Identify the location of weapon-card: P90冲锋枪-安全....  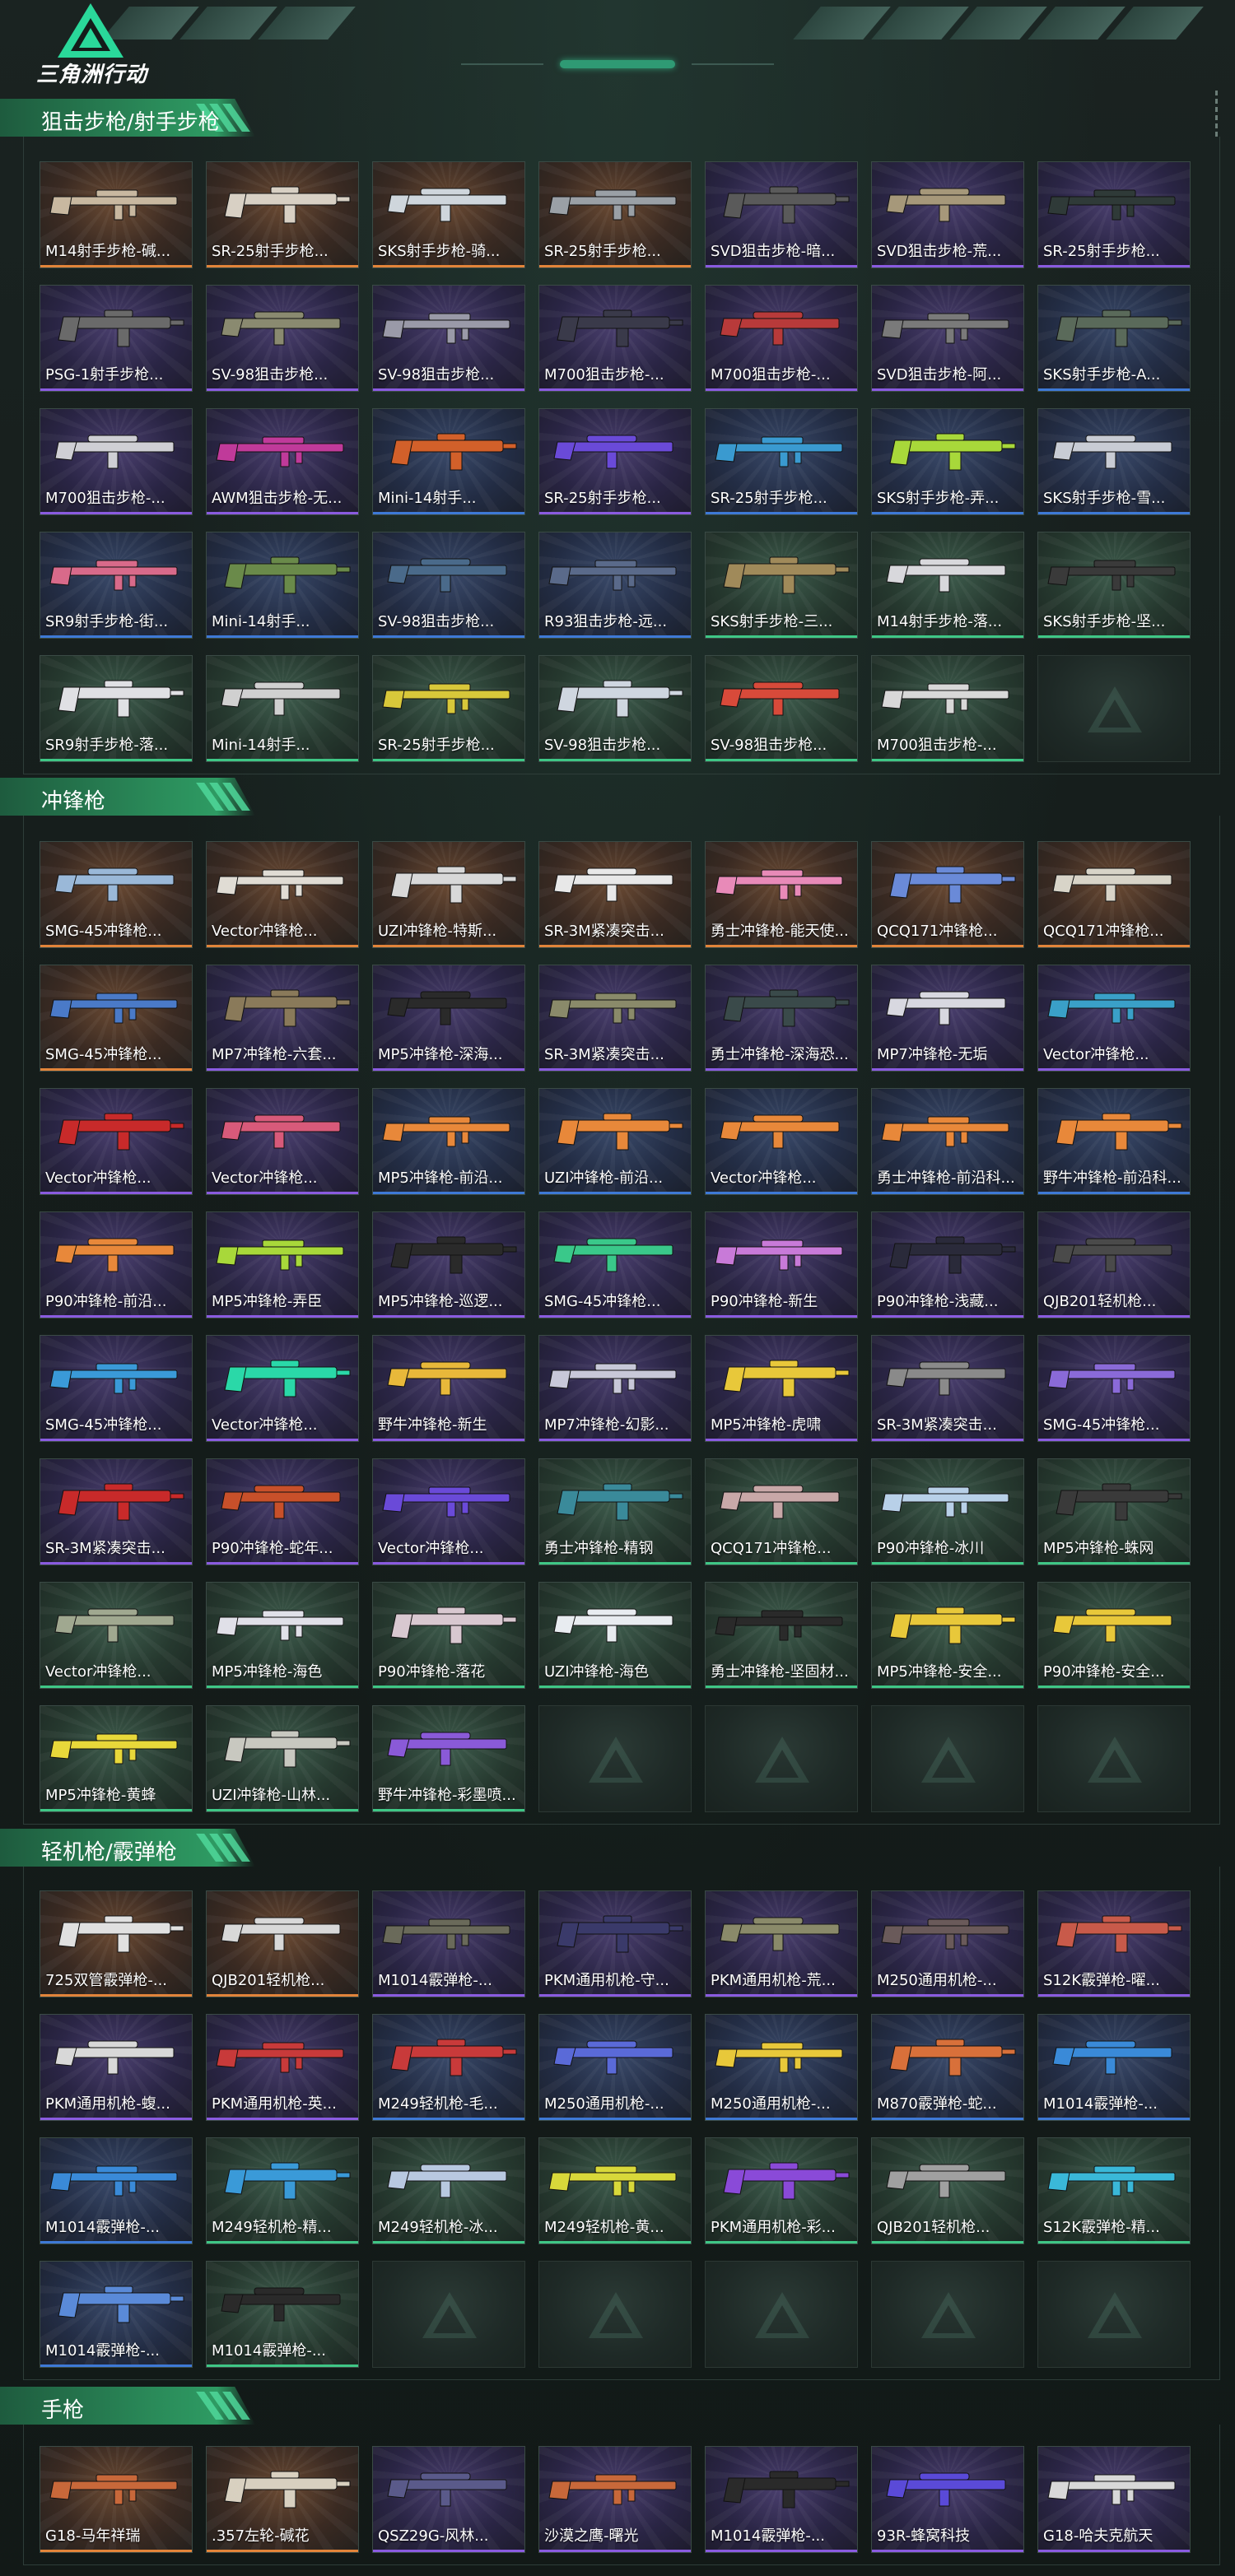
(1114, 1635).